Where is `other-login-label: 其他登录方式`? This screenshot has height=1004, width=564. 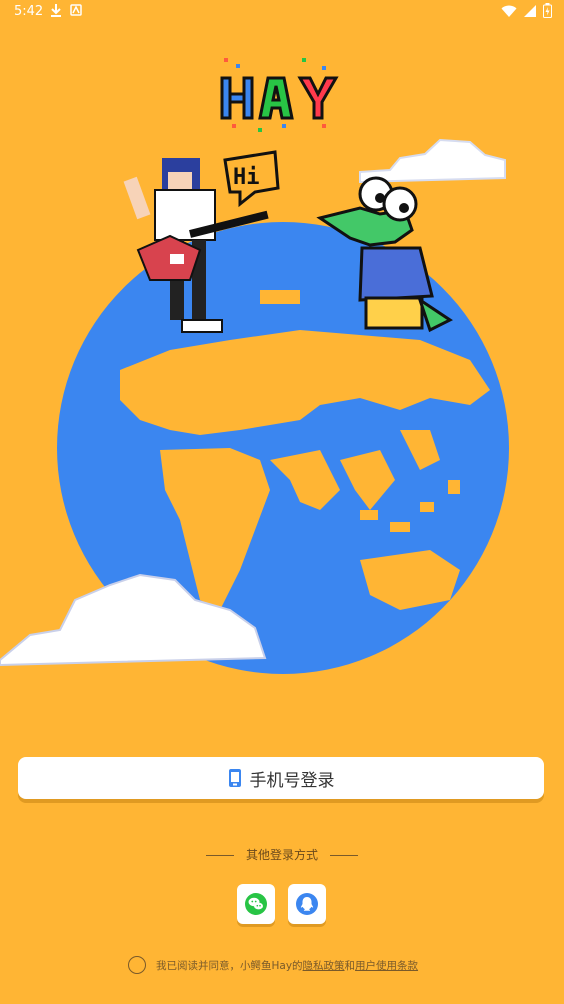 other-login-label: 其他登录方式 is located at coordinates (281, 855).